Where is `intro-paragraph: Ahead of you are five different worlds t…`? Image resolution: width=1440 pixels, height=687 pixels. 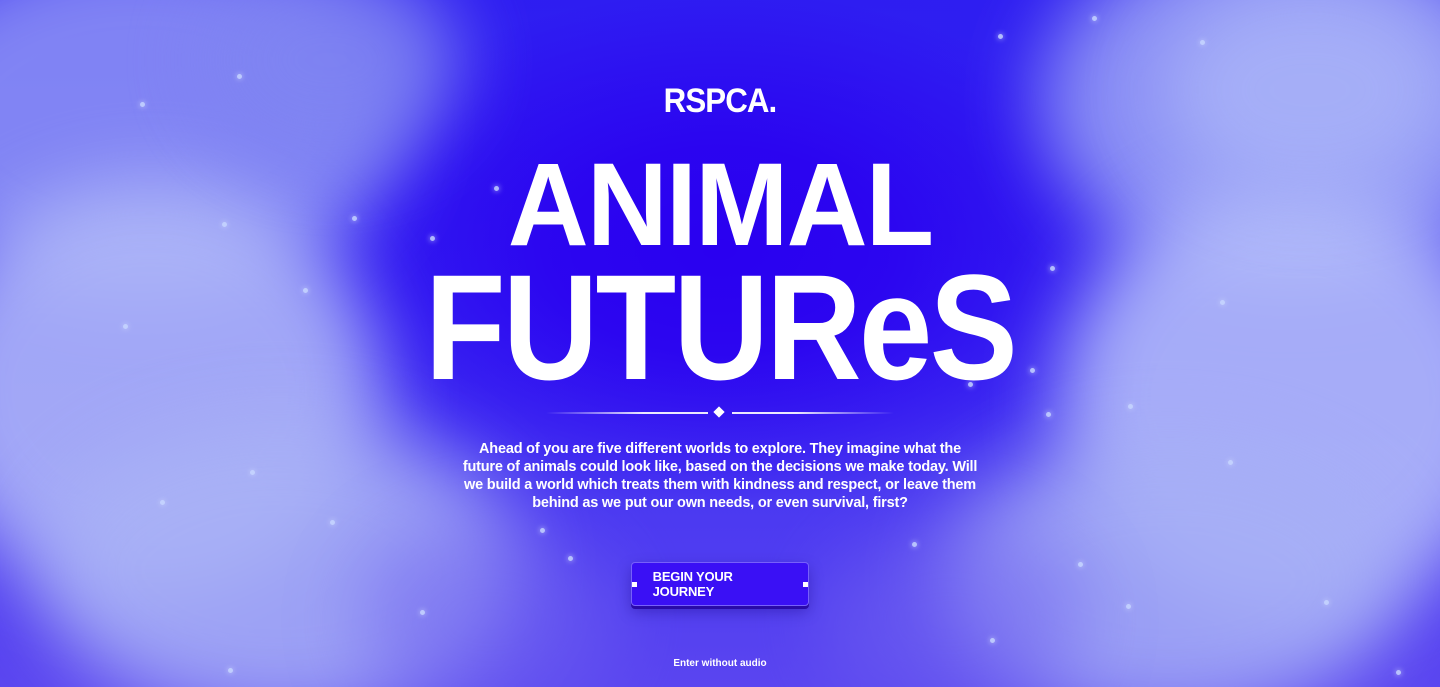 intro-paragraph: Ahead of you are five different worlds t… is located at coordinates (720, 476).